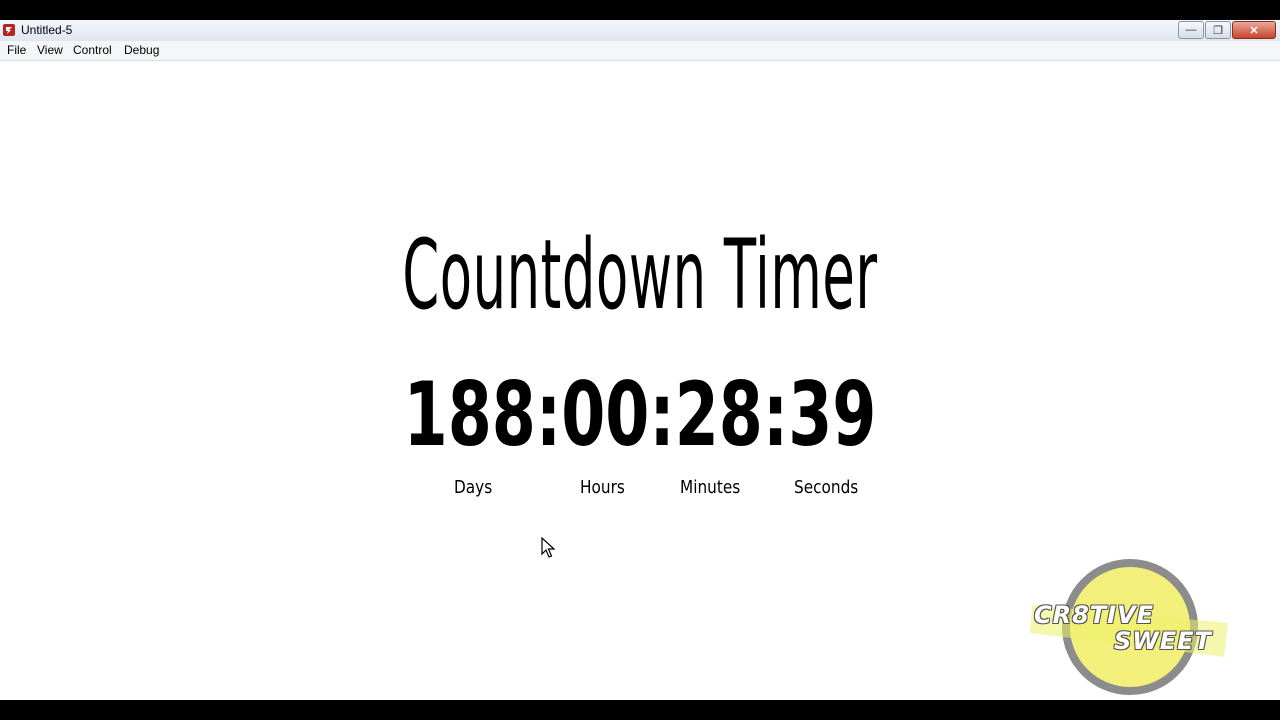 The width and height of the screenshot is (1280, 720). What do you see at coordinates (710, 487) in the screenshot?
I see `unit-minutes-label: Minutes` at bounding box center [710, 487].